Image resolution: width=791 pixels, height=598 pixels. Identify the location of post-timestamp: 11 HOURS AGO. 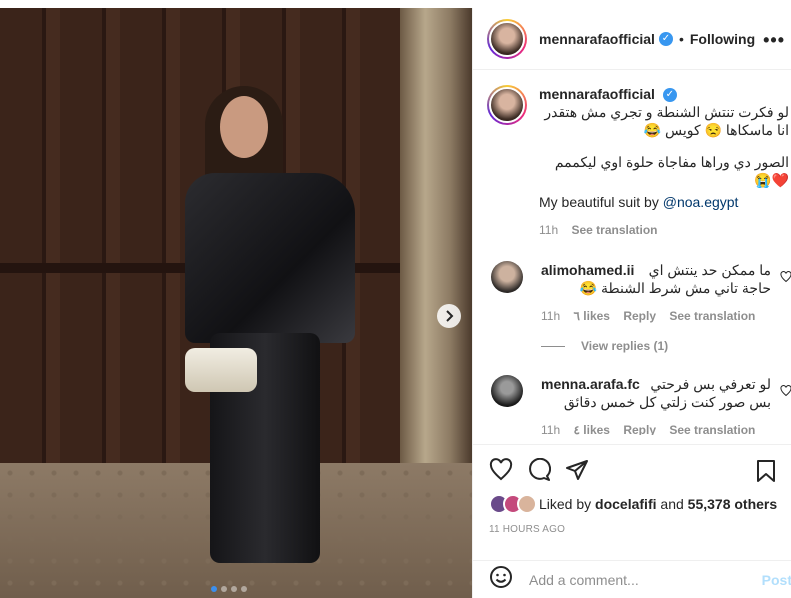
(527, 529).